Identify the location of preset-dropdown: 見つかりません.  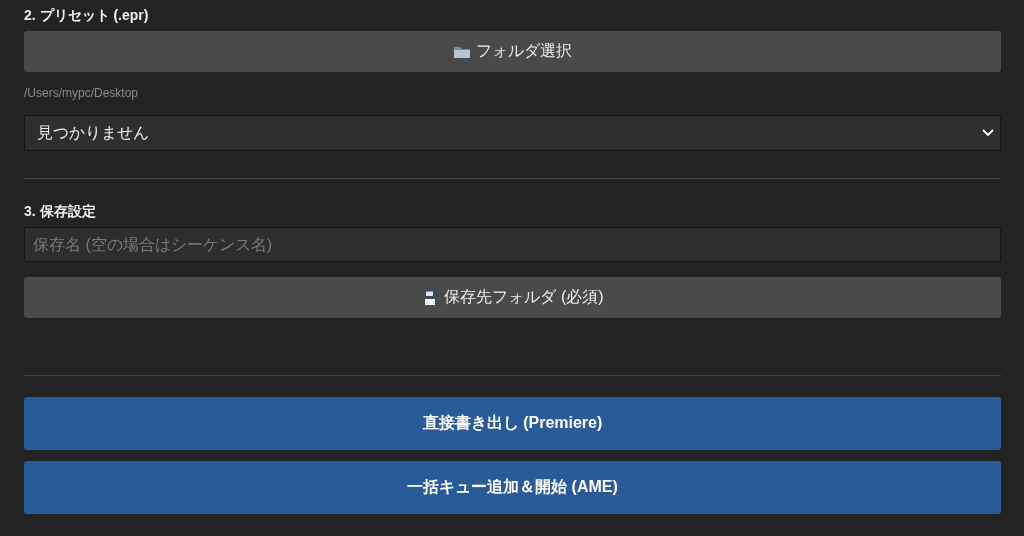
(512, 133).